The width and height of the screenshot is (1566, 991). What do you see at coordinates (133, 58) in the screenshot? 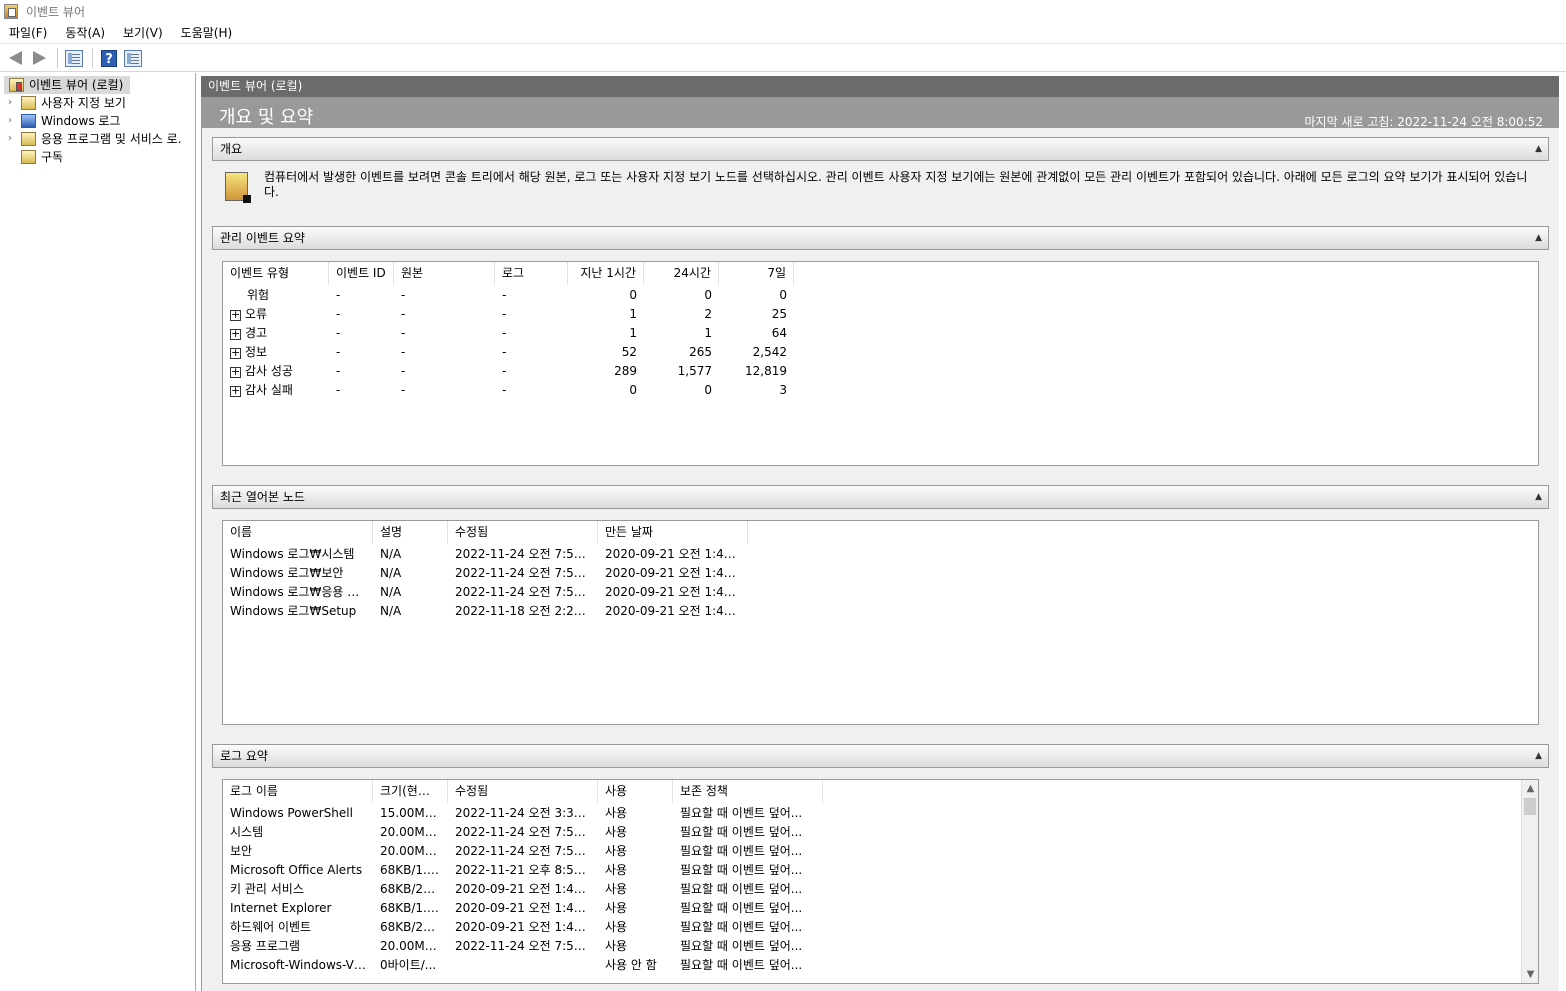
I see `show-hide-action-pane-button` at bounding box center [133, 58].